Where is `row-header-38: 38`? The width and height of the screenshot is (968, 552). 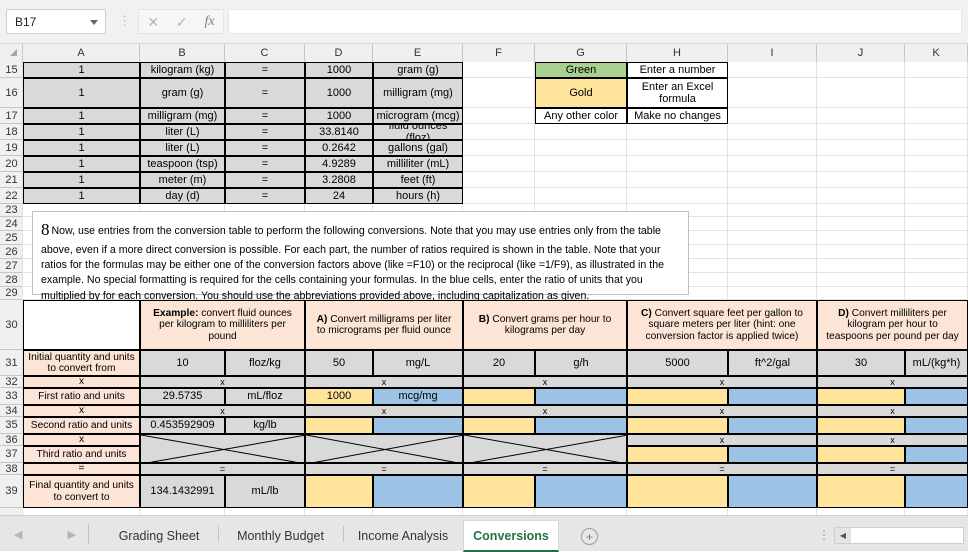
row-header-38: 38 is located at coordinates (11, 469).